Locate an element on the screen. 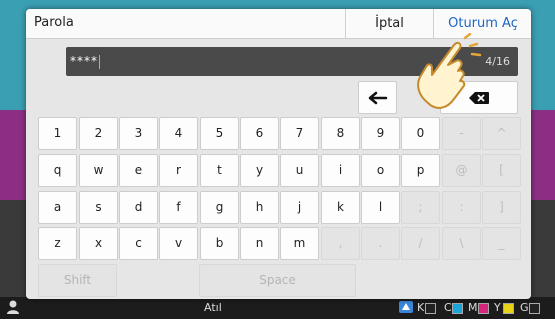  key: f is located at coordinates (178, 207).